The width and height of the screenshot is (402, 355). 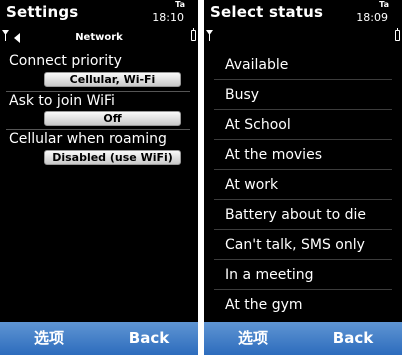 I want to click on status-label: Can't talk, SMS only, so click(x=295, y=245).